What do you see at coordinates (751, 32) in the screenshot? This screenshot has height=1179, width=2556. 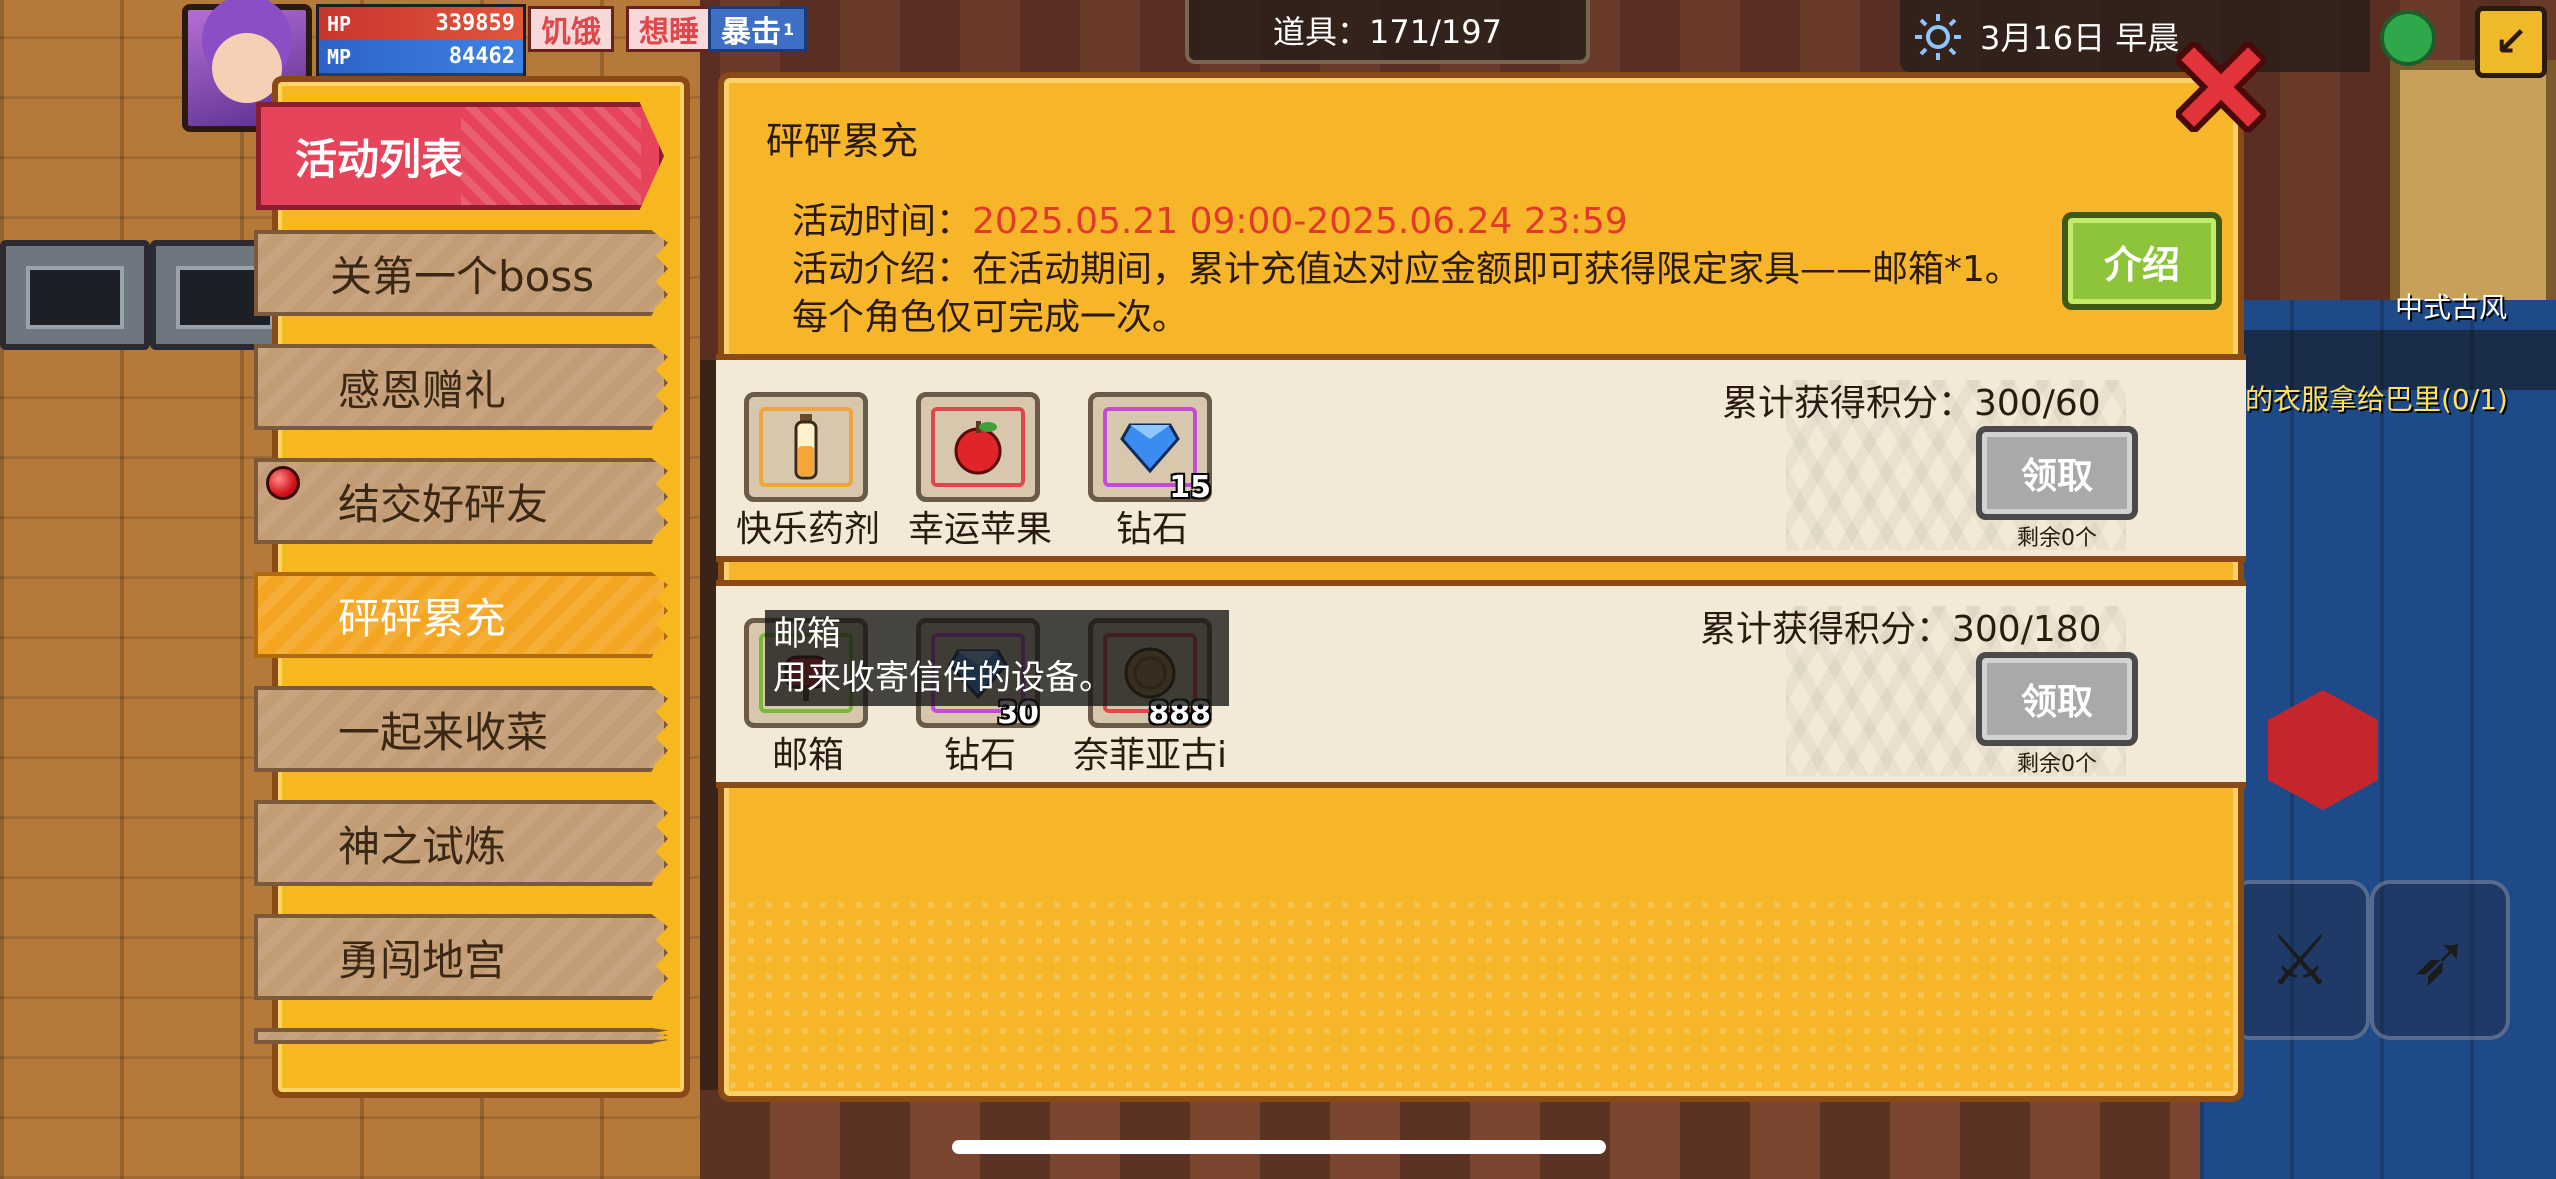 I see `status-crit-label: 暴击` at bounding box center [751, 32].